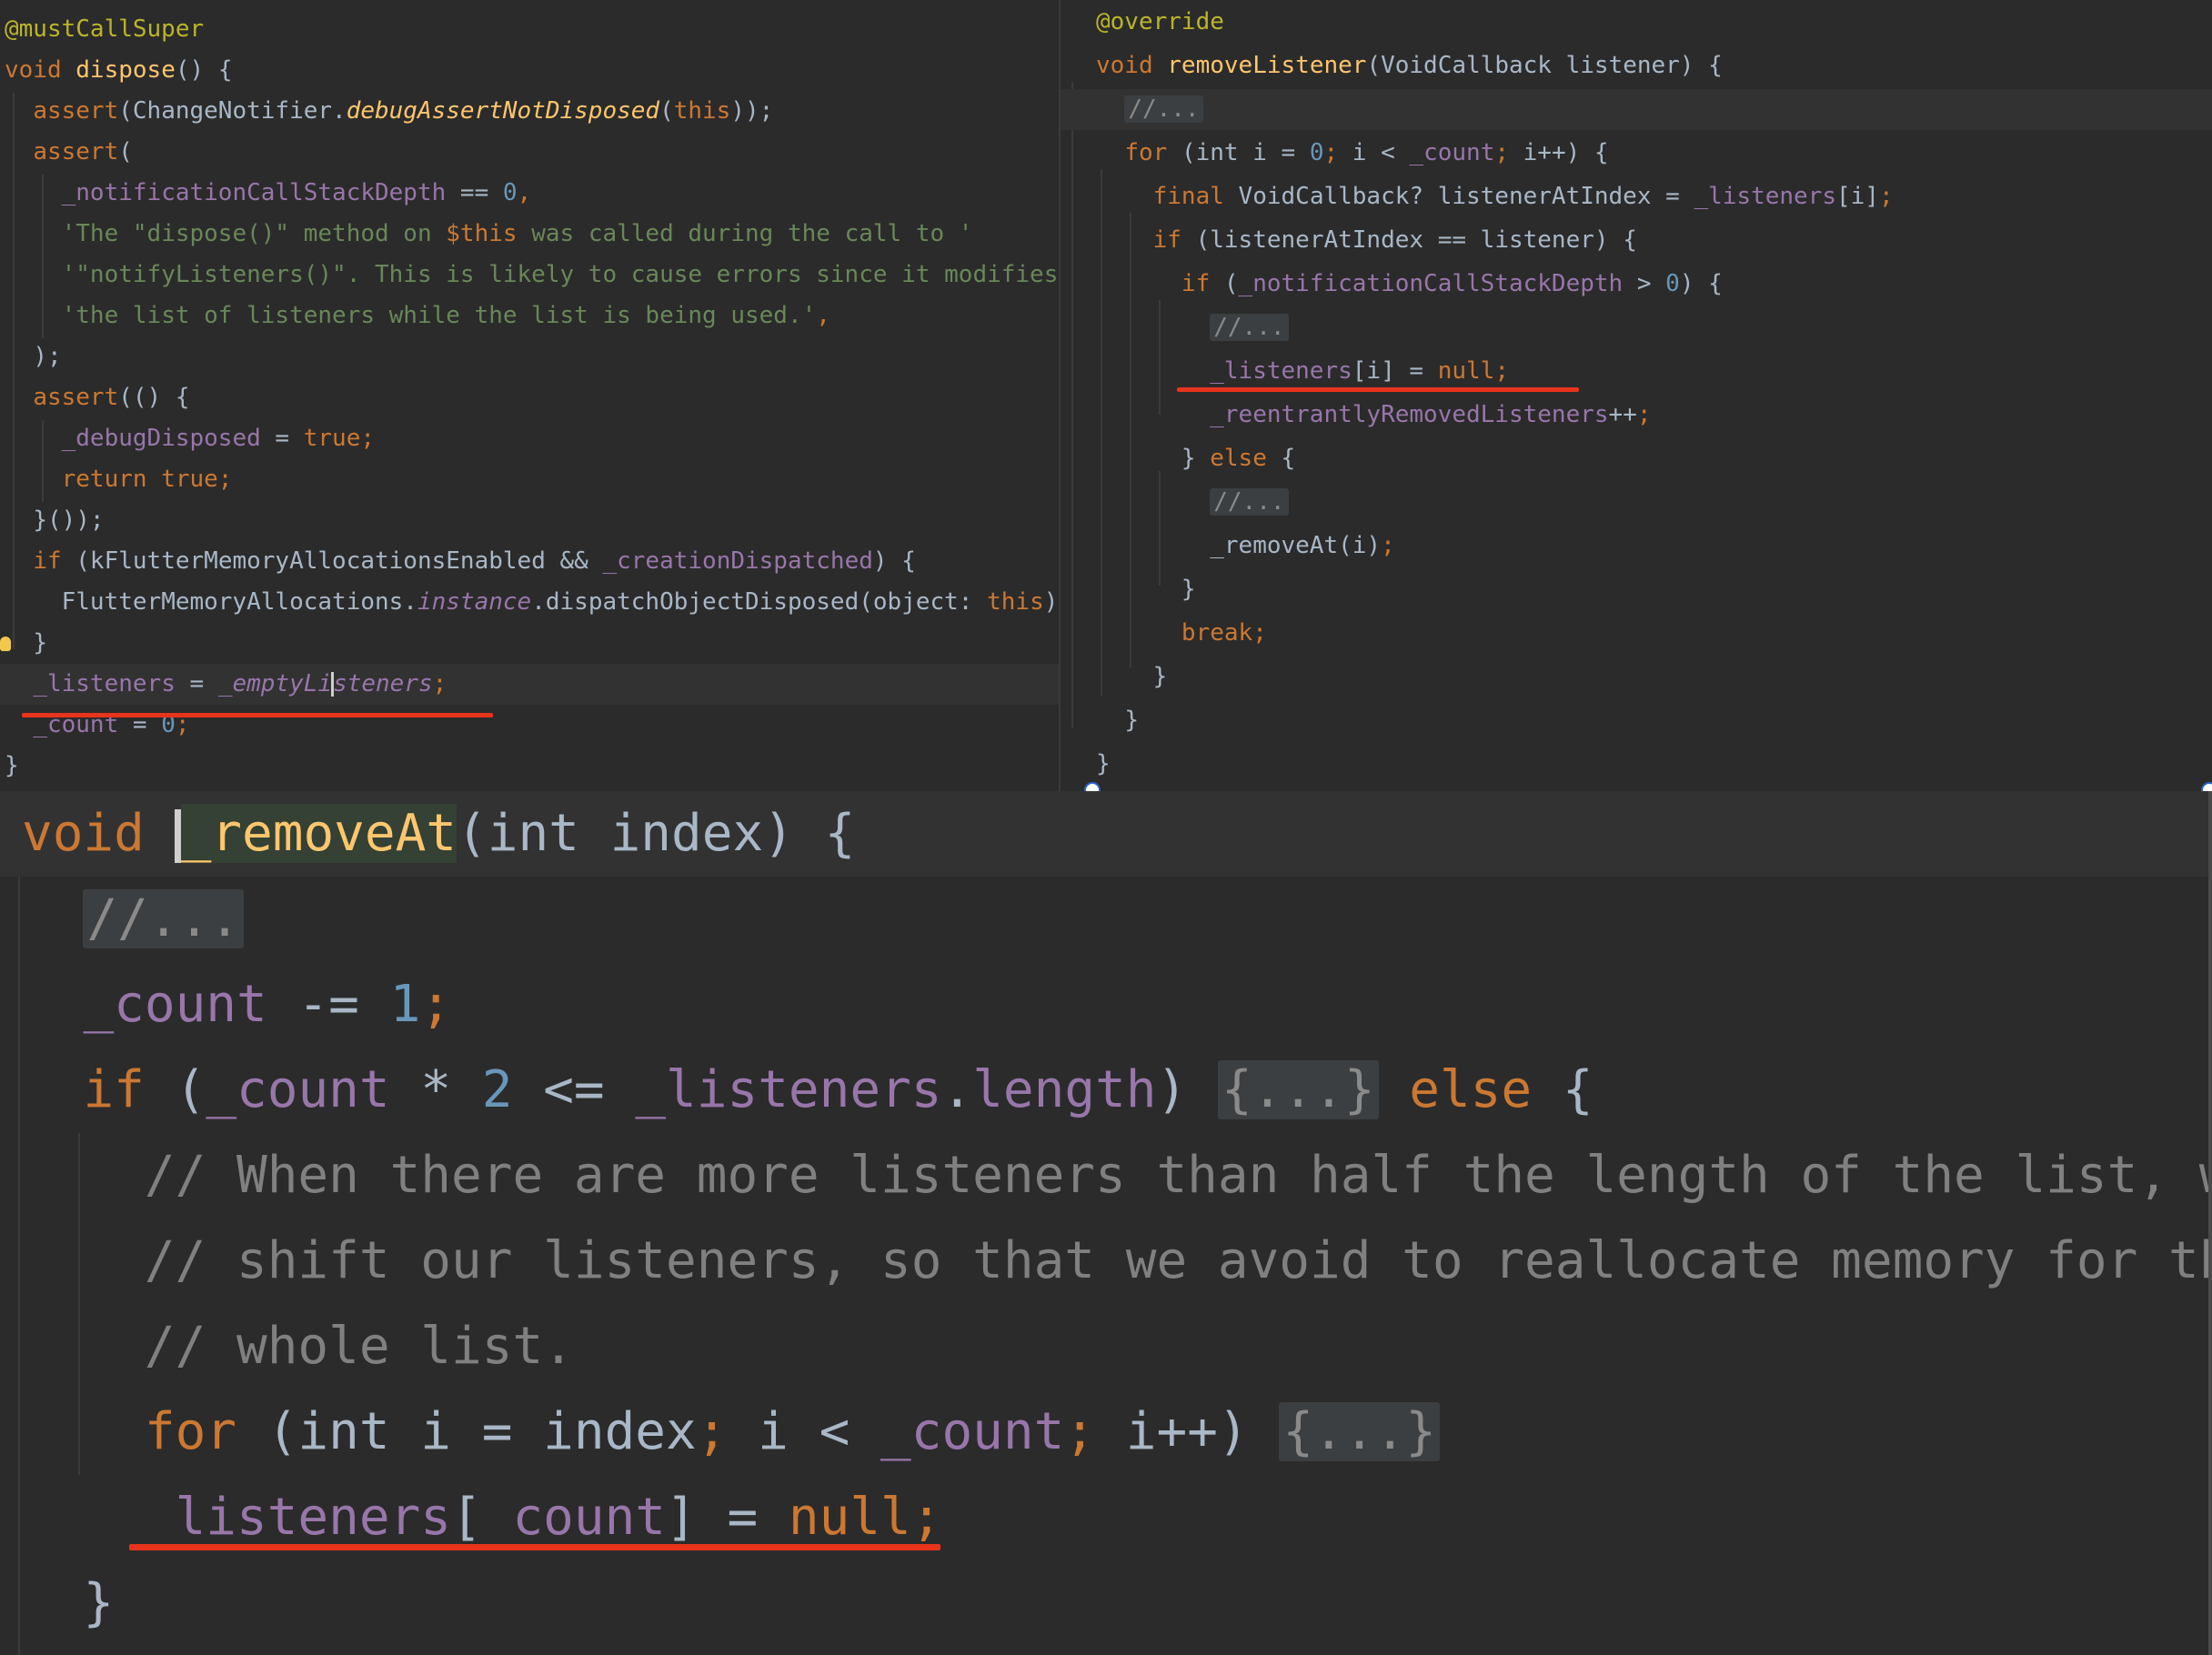 This screenshot has height=1655, width=2212. What do you see at coordinates (1381, 152) in the screenshot?
I see `code-token: i <` at bounding box center [1381, 152].